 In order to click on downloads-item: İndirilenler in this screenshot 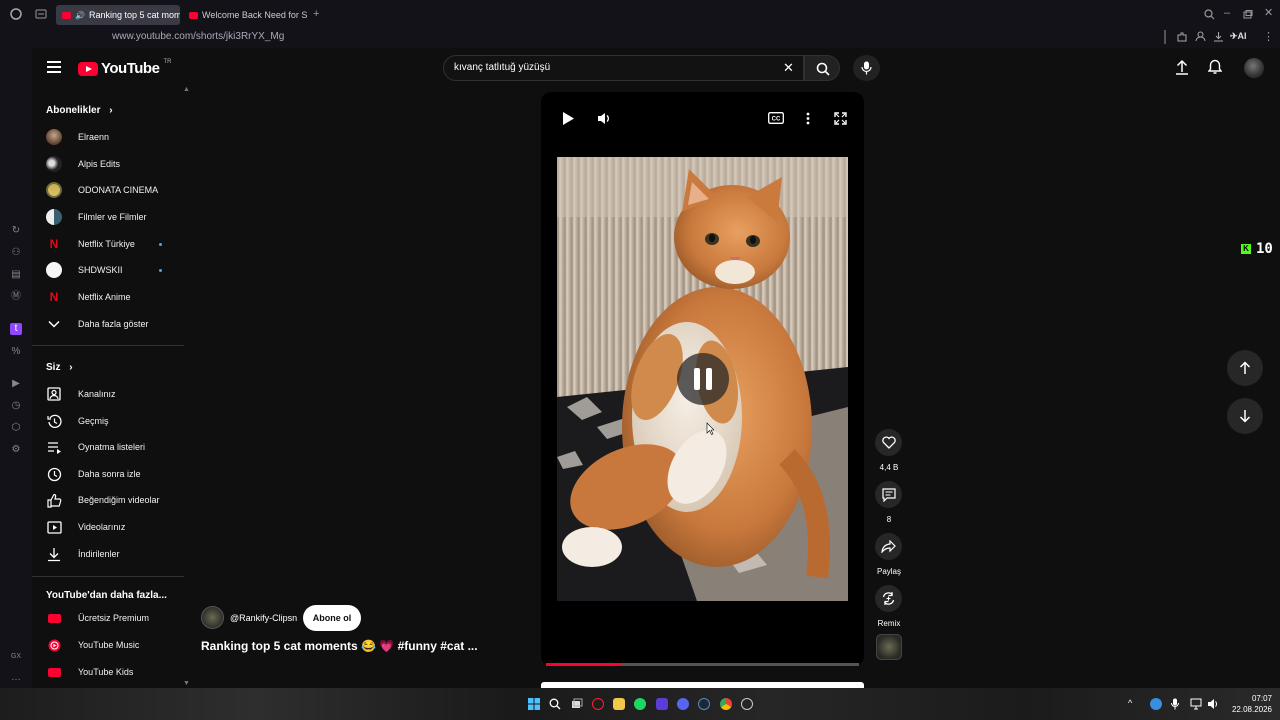, I will do `click(114, 554)`.